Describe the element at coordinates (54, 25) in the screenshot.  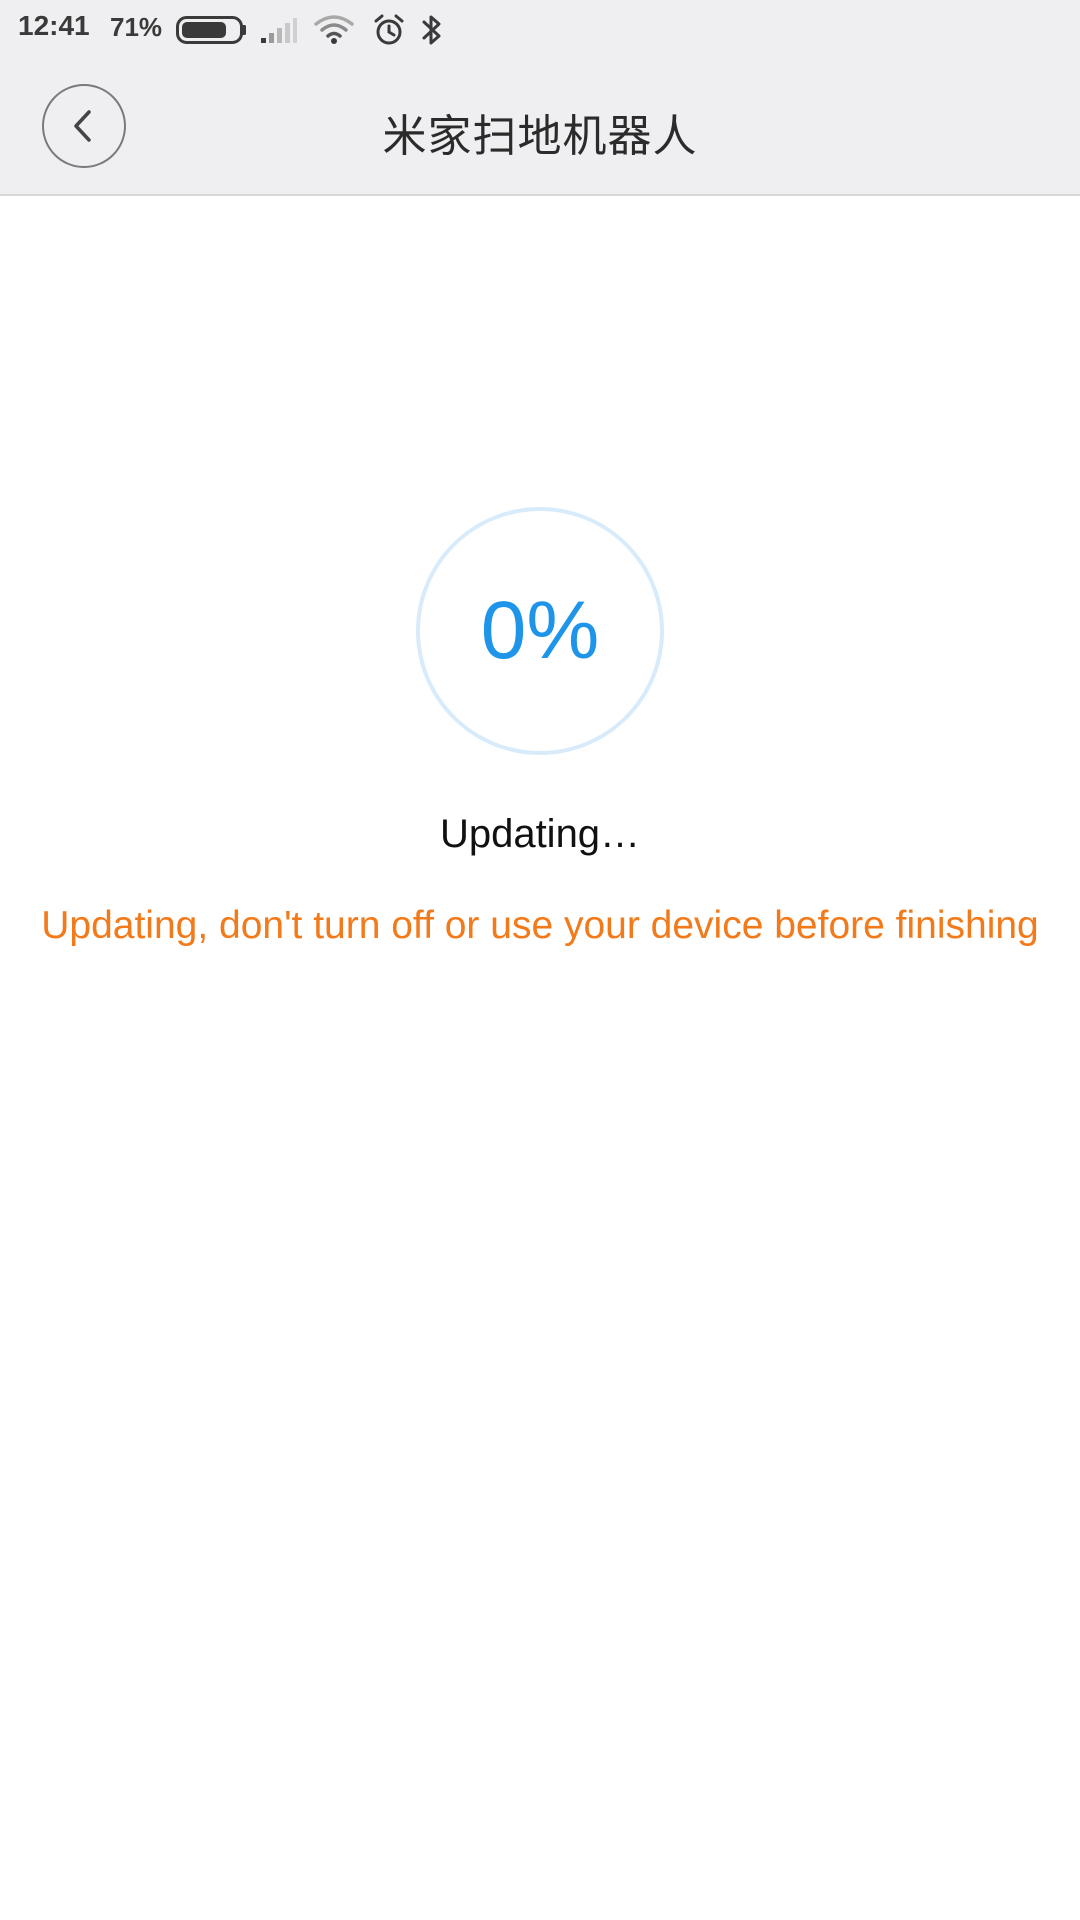
I see `status-time: 12:41` at that location.